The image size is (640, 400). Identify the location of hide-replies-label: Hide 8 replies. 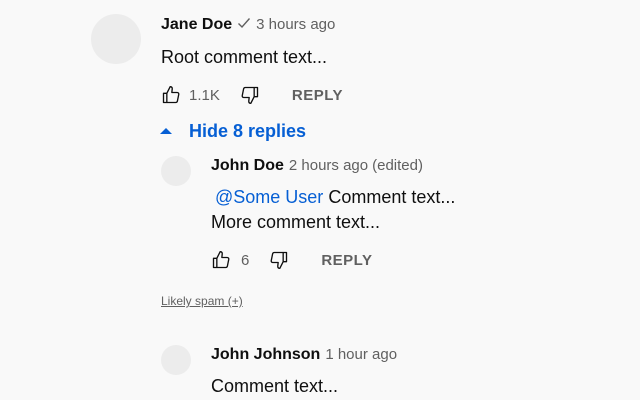
(248, 131).